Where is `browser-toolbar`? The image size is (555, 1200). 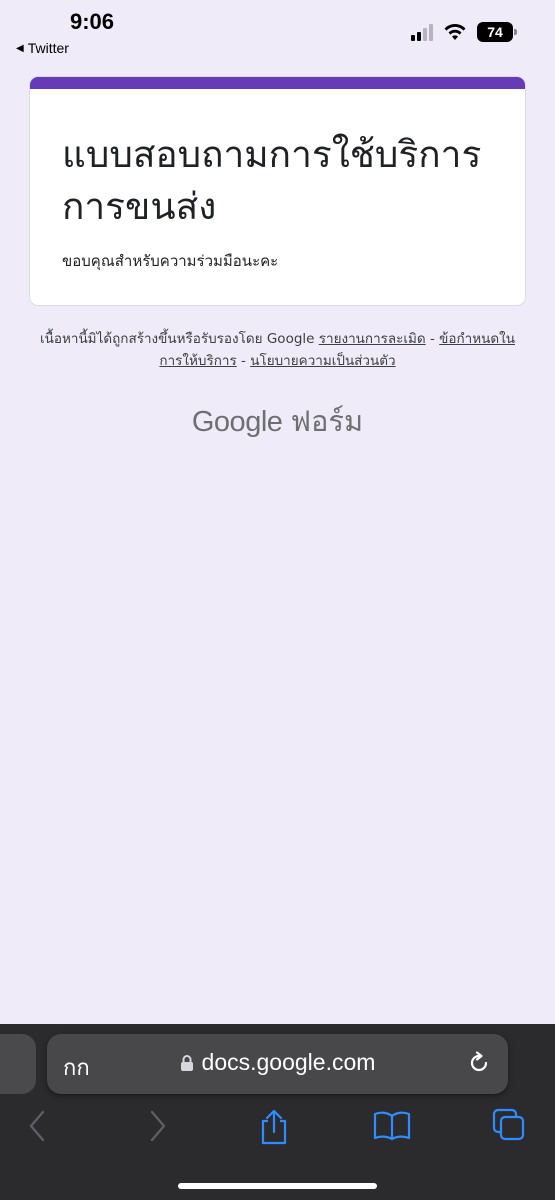
browser-toolbar is located at coordinates (277, 1128).